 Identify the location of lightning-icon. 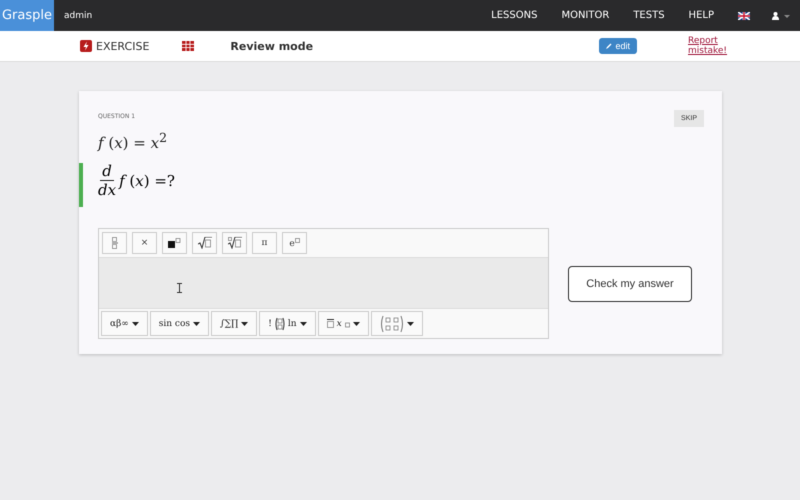
(86, 46).